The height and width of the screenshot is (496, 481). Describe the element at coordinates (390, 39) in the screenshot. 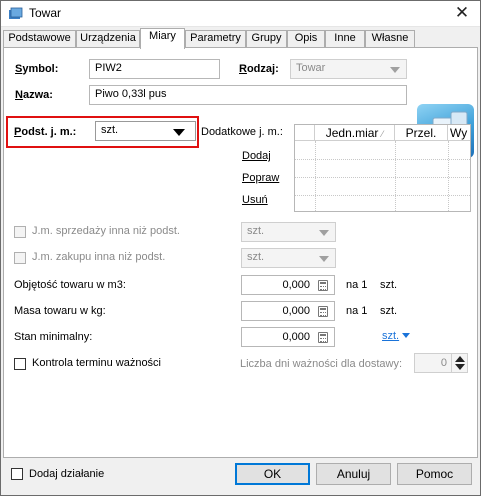

I see `tab-wlasne: Własne` at that location.